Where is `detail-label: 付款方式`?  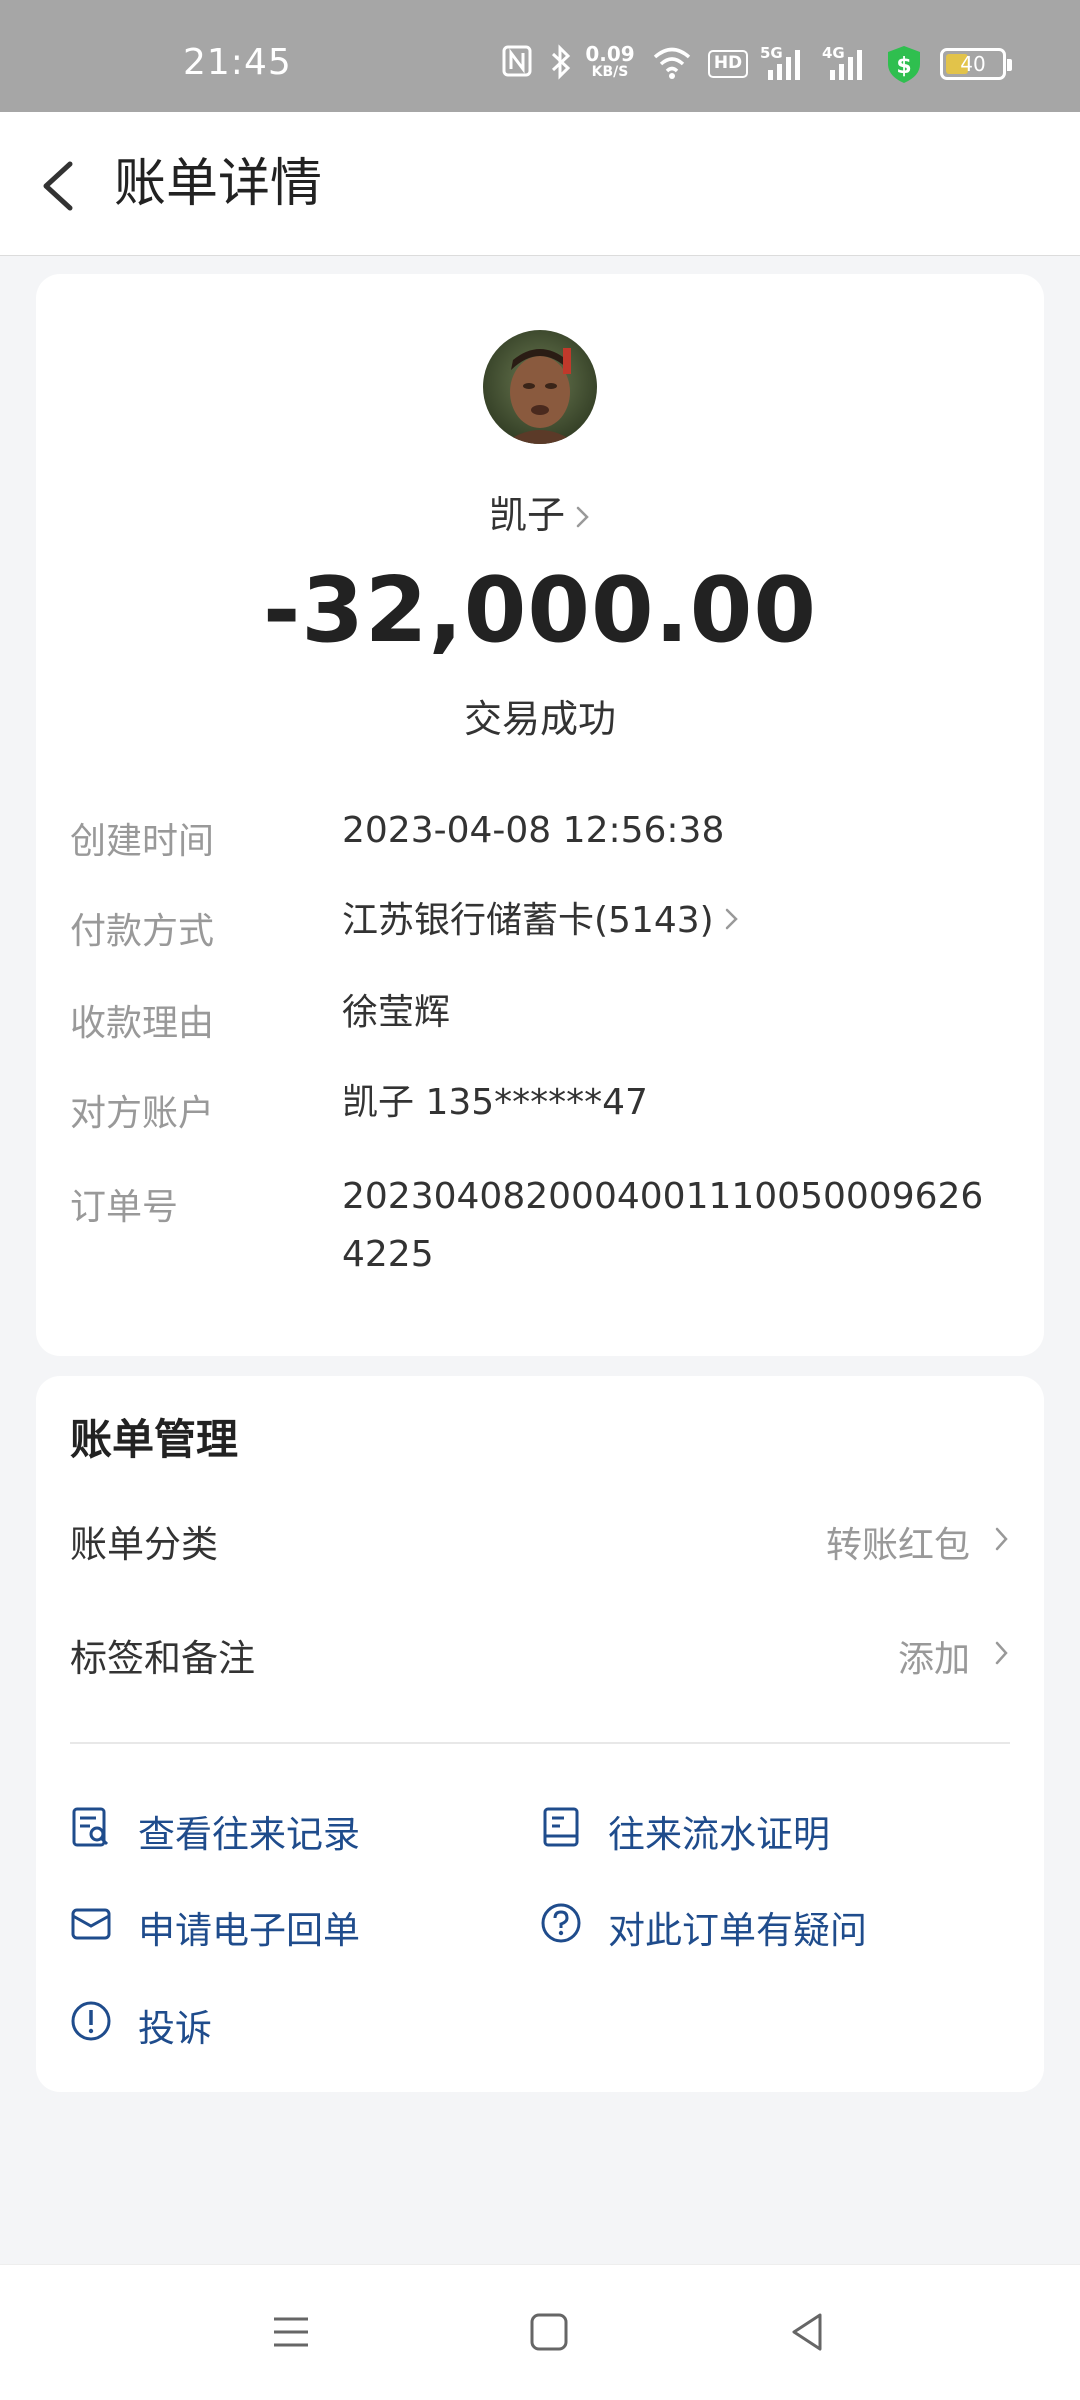 detail-label: 付款方式 is located at coordinates (142, 931).